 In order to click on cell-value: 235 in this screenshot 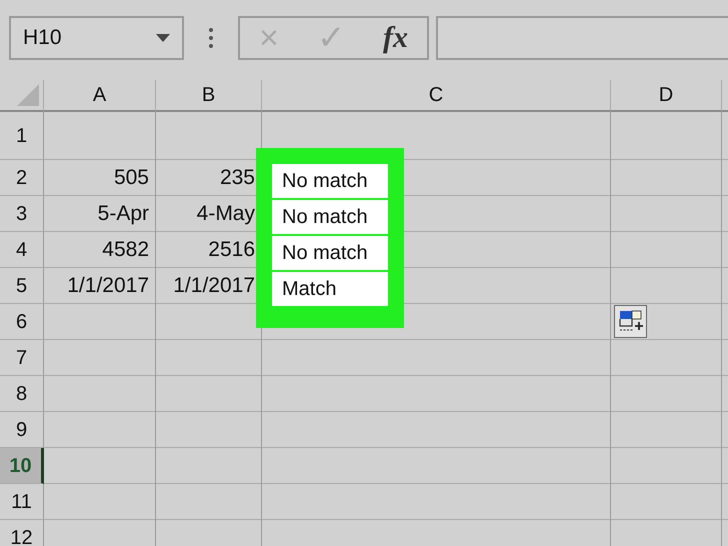, I will do `click(237, 178)`.